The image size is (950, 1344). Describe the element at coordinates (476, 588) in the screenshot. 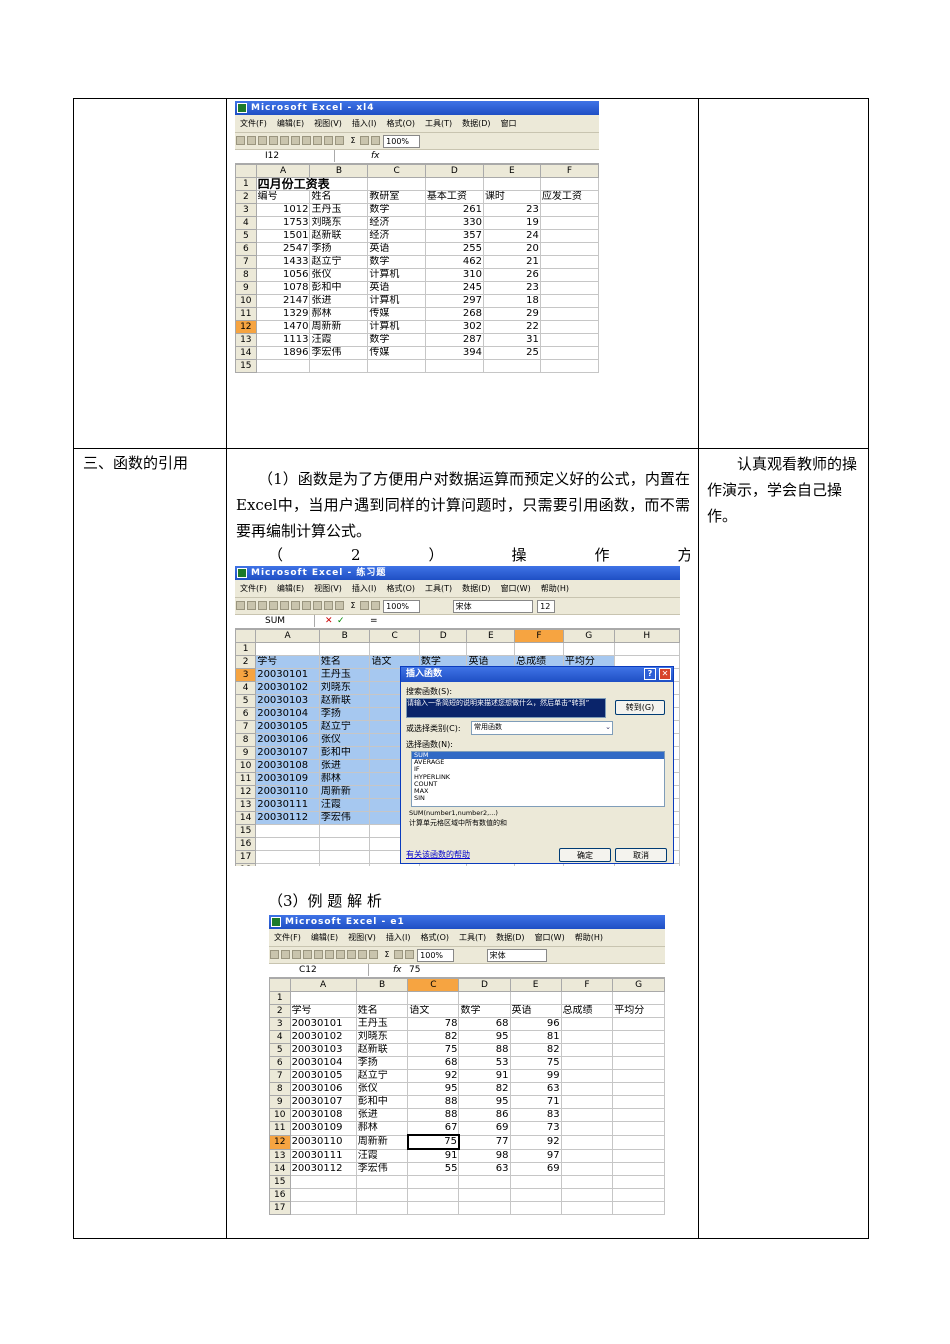

I see `menu-item: 数据(D)` at that location.